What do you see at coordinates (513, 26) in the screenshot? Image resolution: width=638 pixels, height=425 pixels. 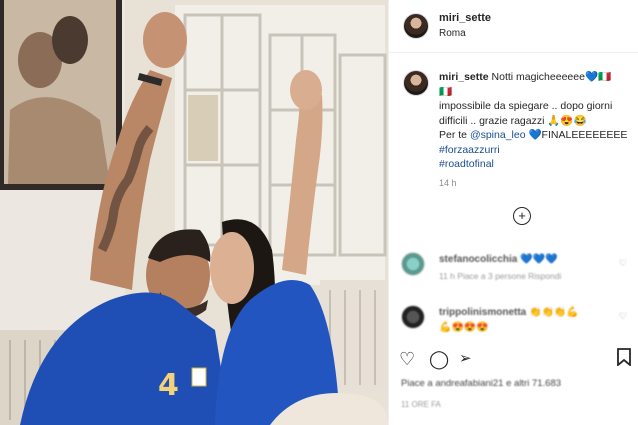 I see `post-header: miri_sette Roma` at bounding box center [513, 26].